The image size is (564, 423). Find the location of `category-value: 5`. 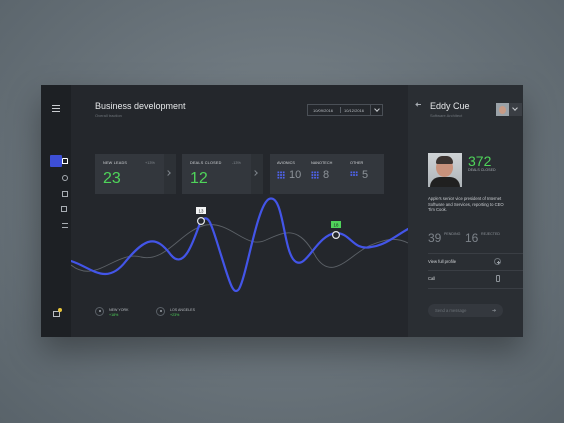

category-value: 5 is located at coordinates (365, 175).